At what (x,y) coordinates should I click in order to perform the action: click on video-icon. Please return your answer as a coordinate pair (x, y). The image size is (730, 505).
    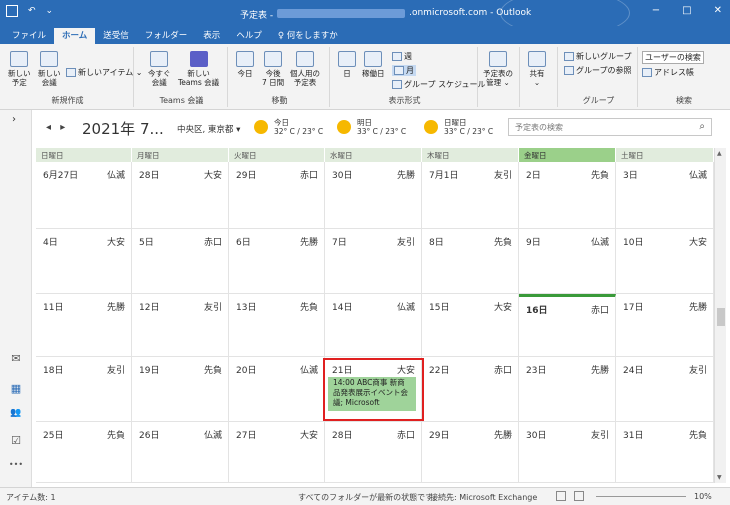
    Looking at the image, I should click on (159, 59).